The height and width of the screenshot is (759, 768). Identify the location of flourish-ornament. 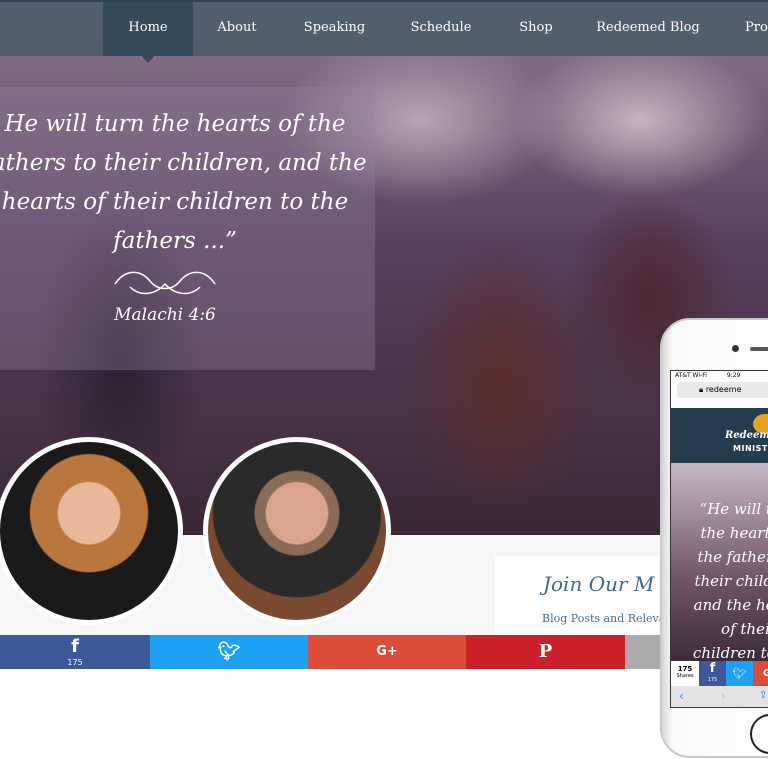
(165, 283).